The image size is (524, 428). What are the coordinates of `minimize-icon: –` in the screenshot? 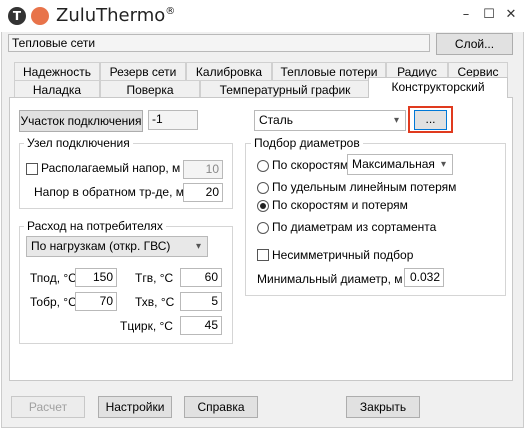 It's located at (466, 15).